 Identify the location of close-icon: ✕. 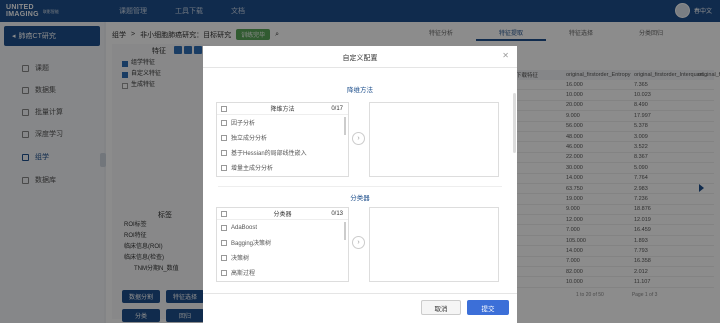
(505, 55).